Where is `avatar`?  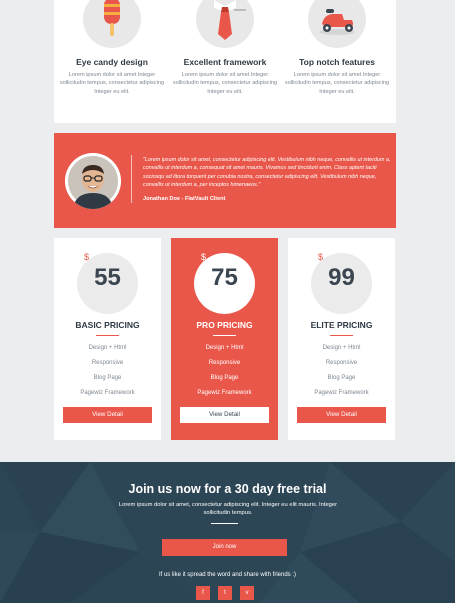
avatar is located at coordinates (93, 181).